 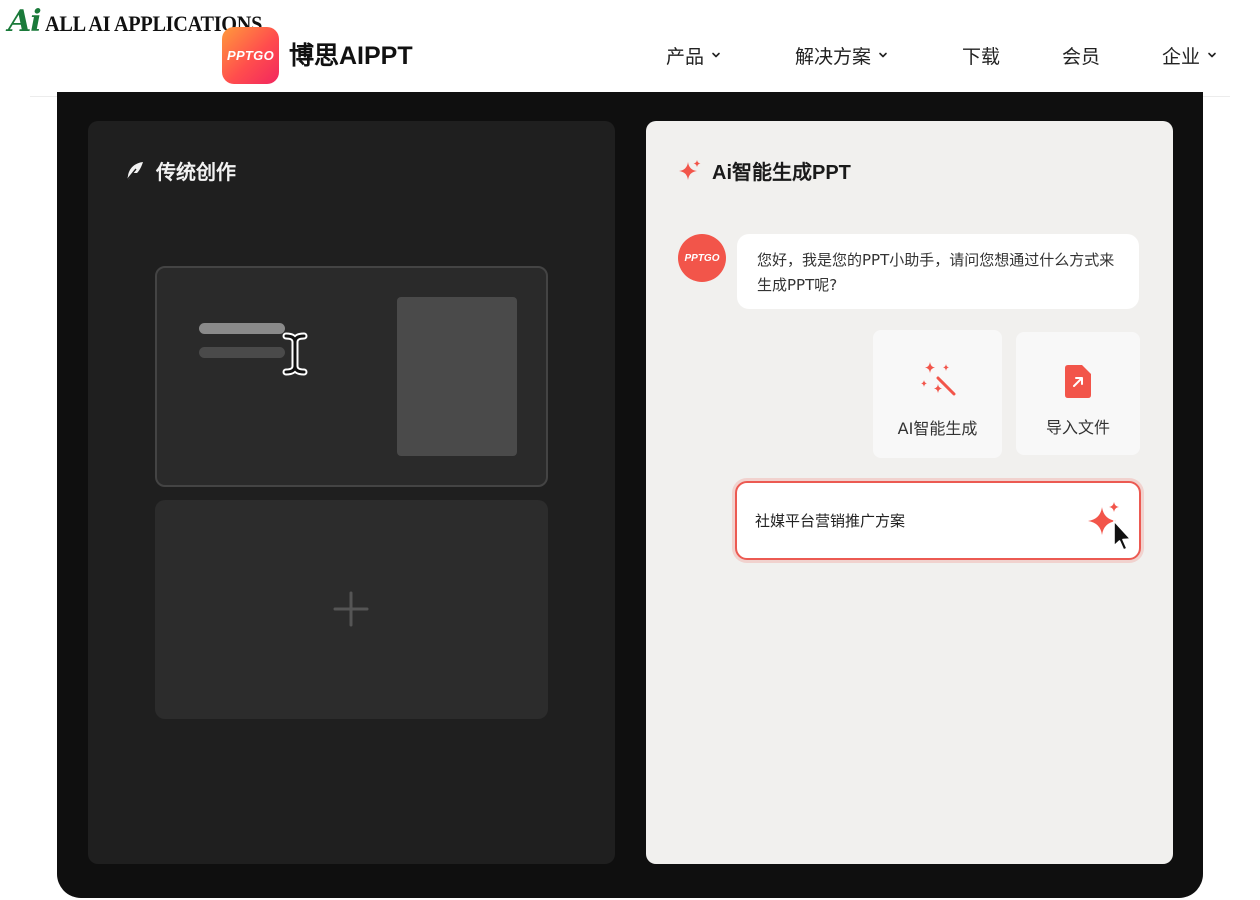 What do you see at coordinates (938, 271) in the screenshot?
I see `assistant-message: 您好，我是您的PPT小助手，请问您想通过什么方式来生成PPT呢?` at bounding box center [938, 271].